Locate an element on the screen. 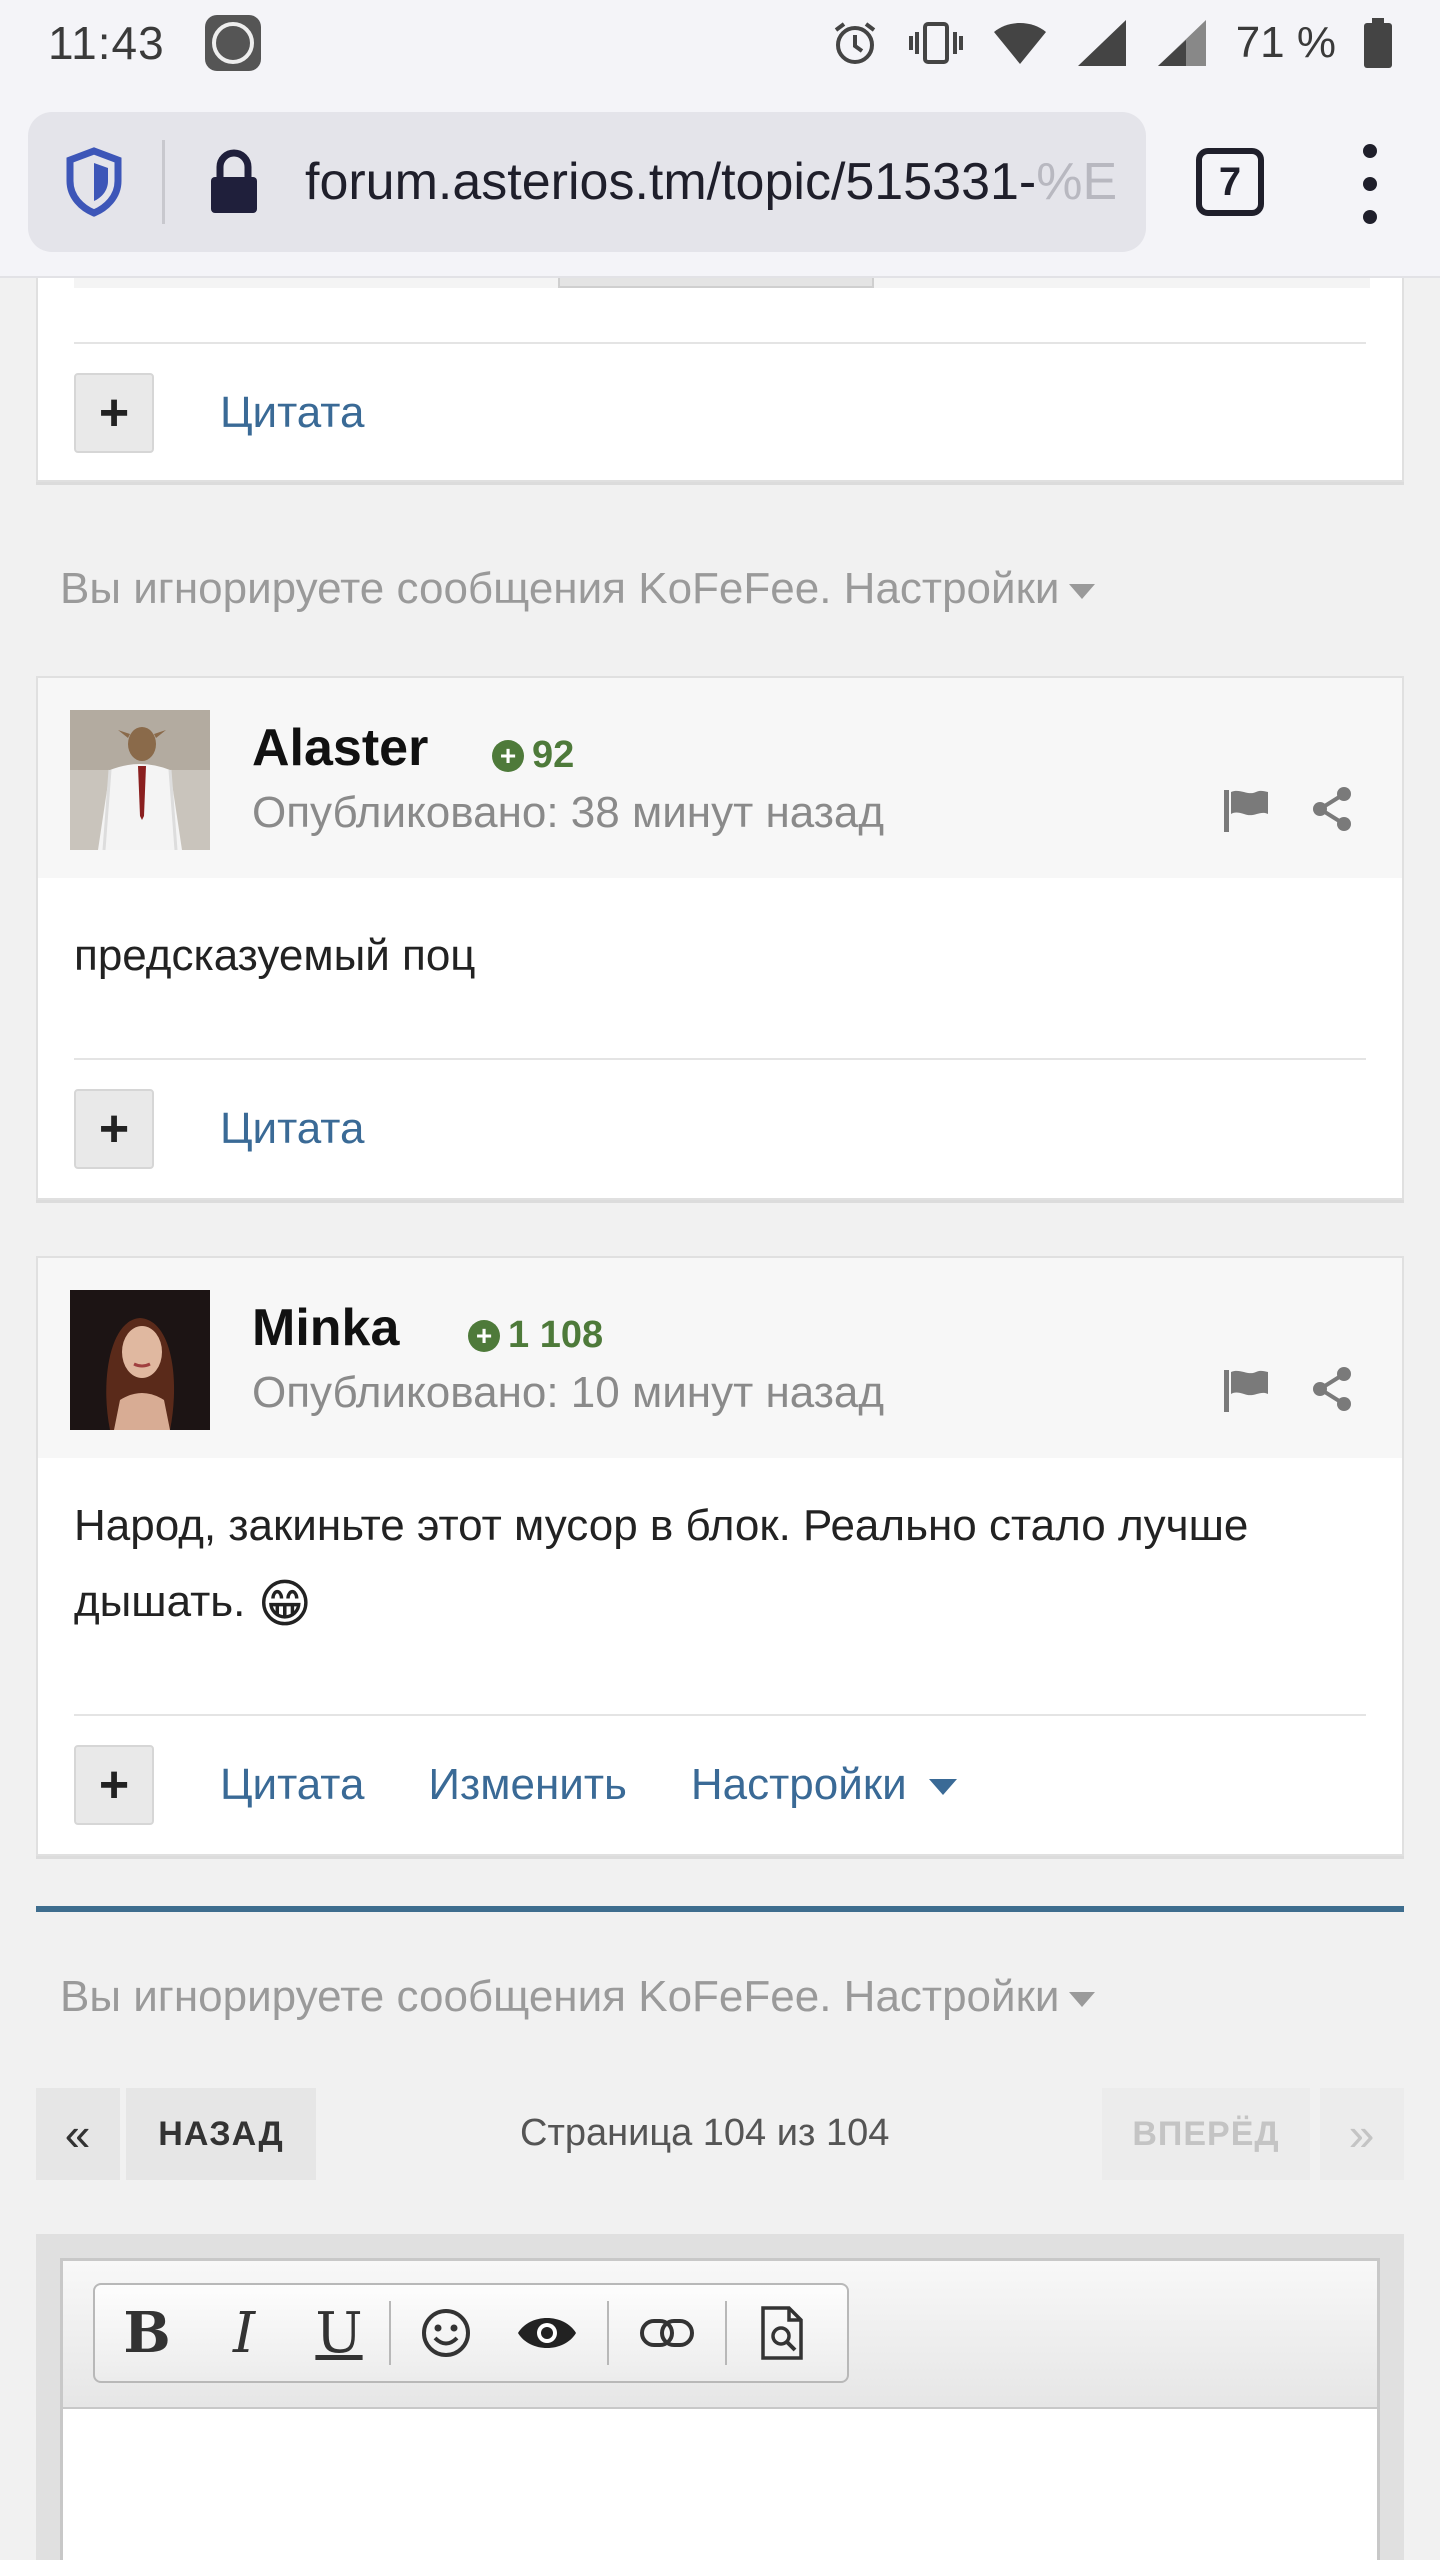 Image resolution: width=1440 pixels, height=2560 pixels. author-name: Alaster is located at coordinates (340, 748).